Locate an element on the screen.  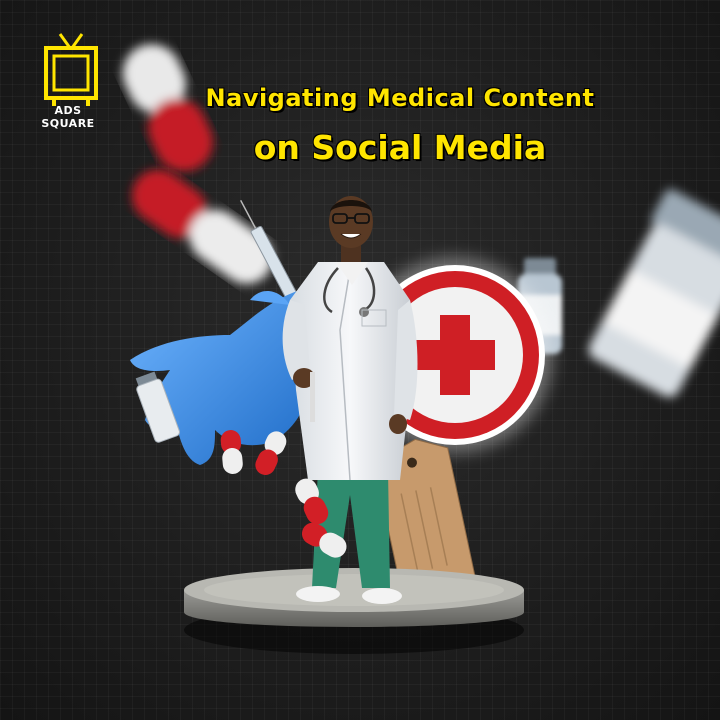
stone-pedestal is located at coordinates (354, 611).